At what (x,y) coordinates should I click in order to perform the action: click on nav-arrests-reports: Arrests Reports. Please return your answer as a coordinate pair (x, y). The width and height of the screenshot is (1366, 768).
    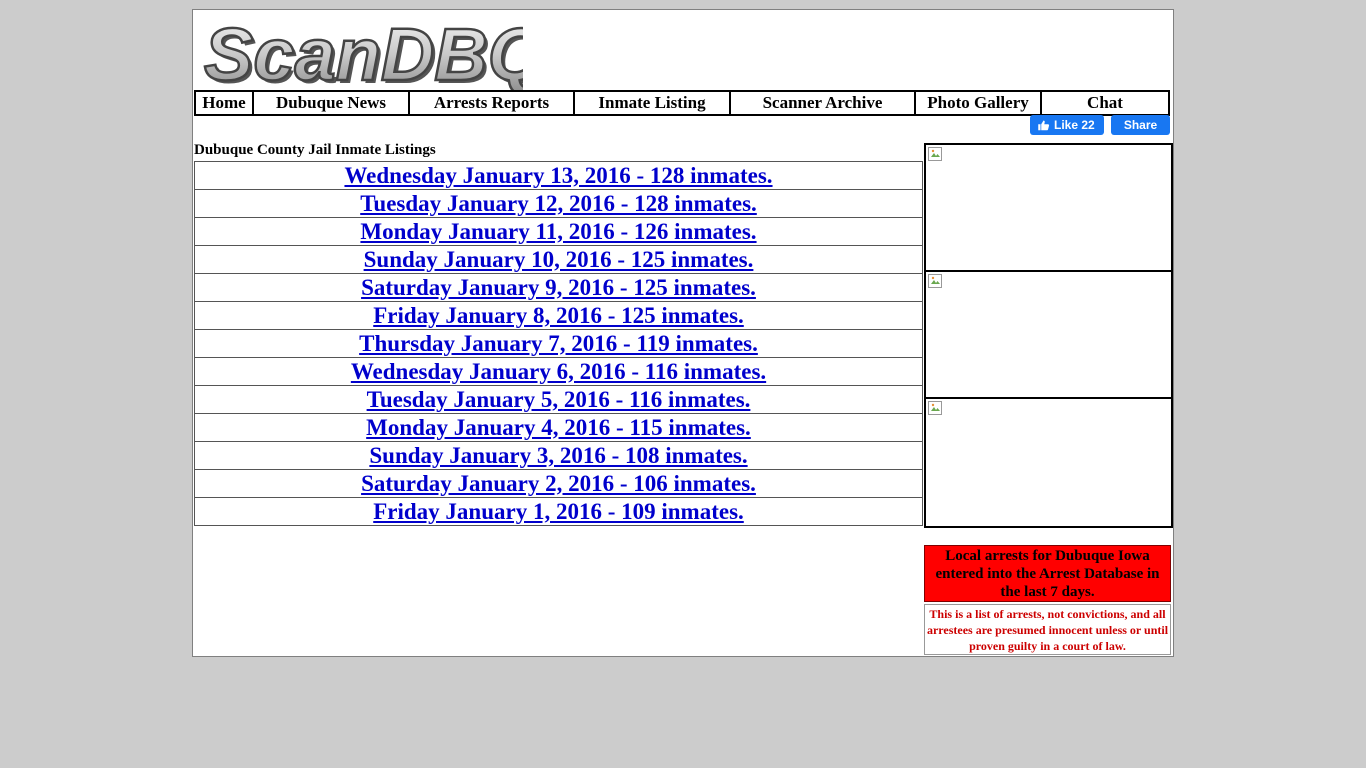
    Looking at the image, I should click on (492, 103).